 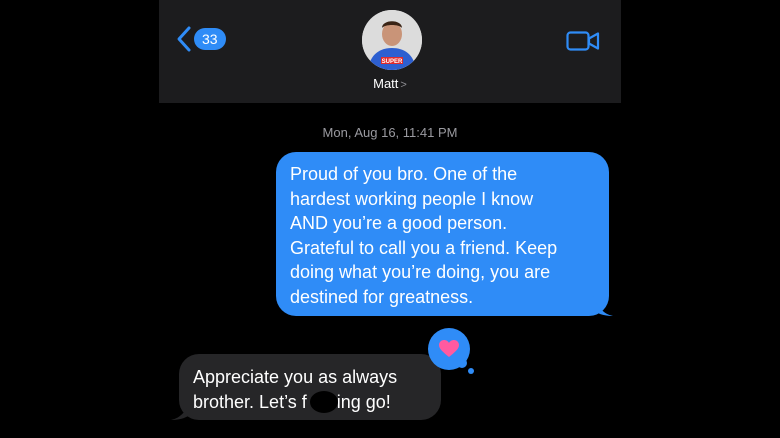 What do you see at coordinates (399, 223) in the screenshot?
I see `message-line: AND you’re a good person.` at bounding box center [399, 223].